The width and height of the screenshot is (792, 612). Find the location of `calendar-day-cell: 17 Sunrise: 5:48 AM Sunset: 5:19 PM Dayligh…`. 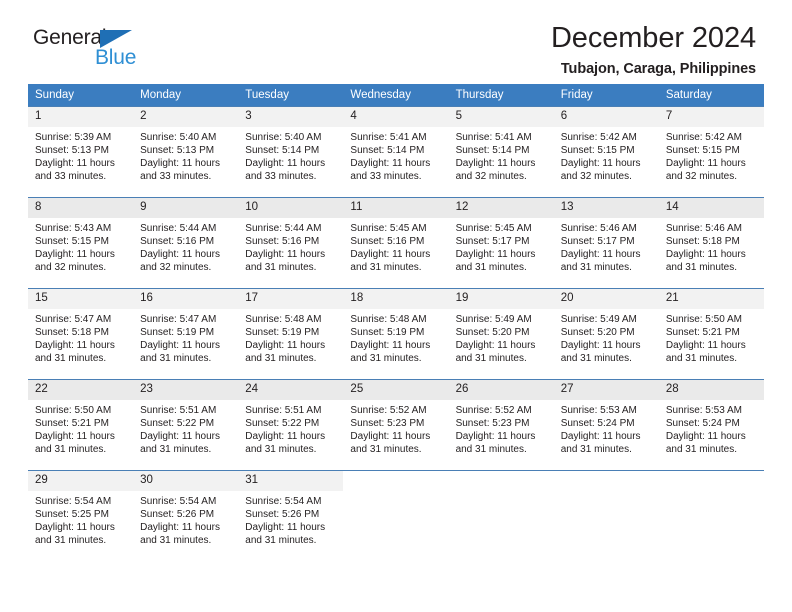

calendar-day-cell: 17 Sunrise: 5:48 AM Sunset: 5:19 PM Dayligh… is located at coordinates (291, 334).